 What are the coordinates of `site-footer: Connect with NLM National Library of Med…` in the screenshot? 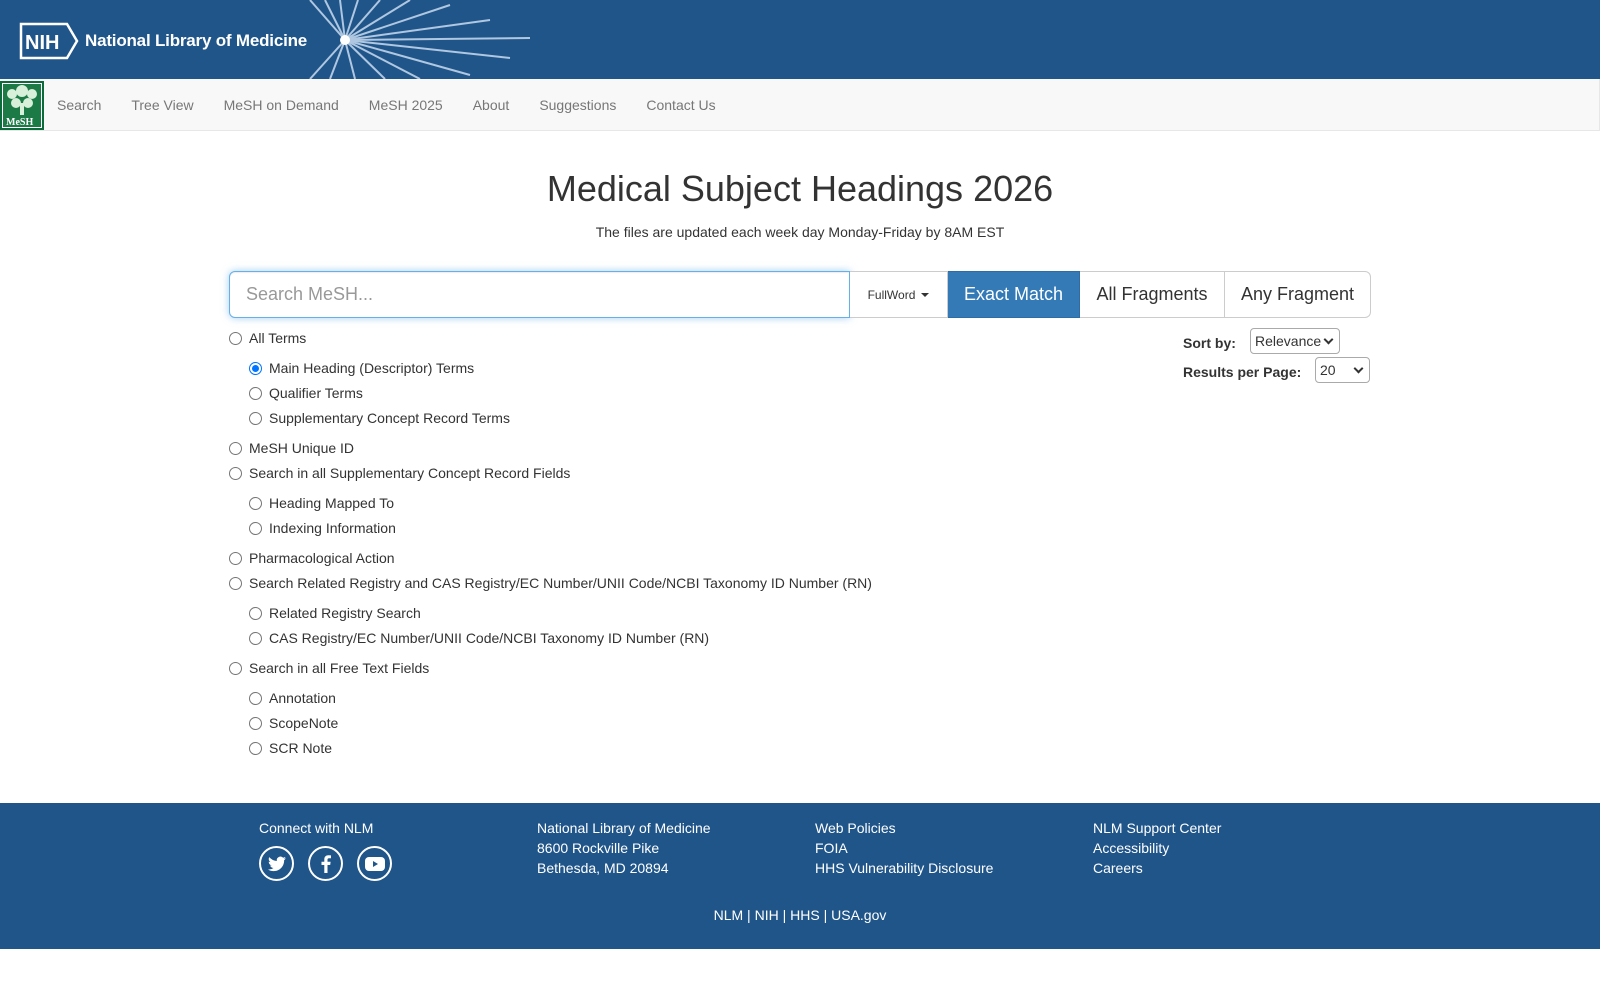 It's located at (800, 876).